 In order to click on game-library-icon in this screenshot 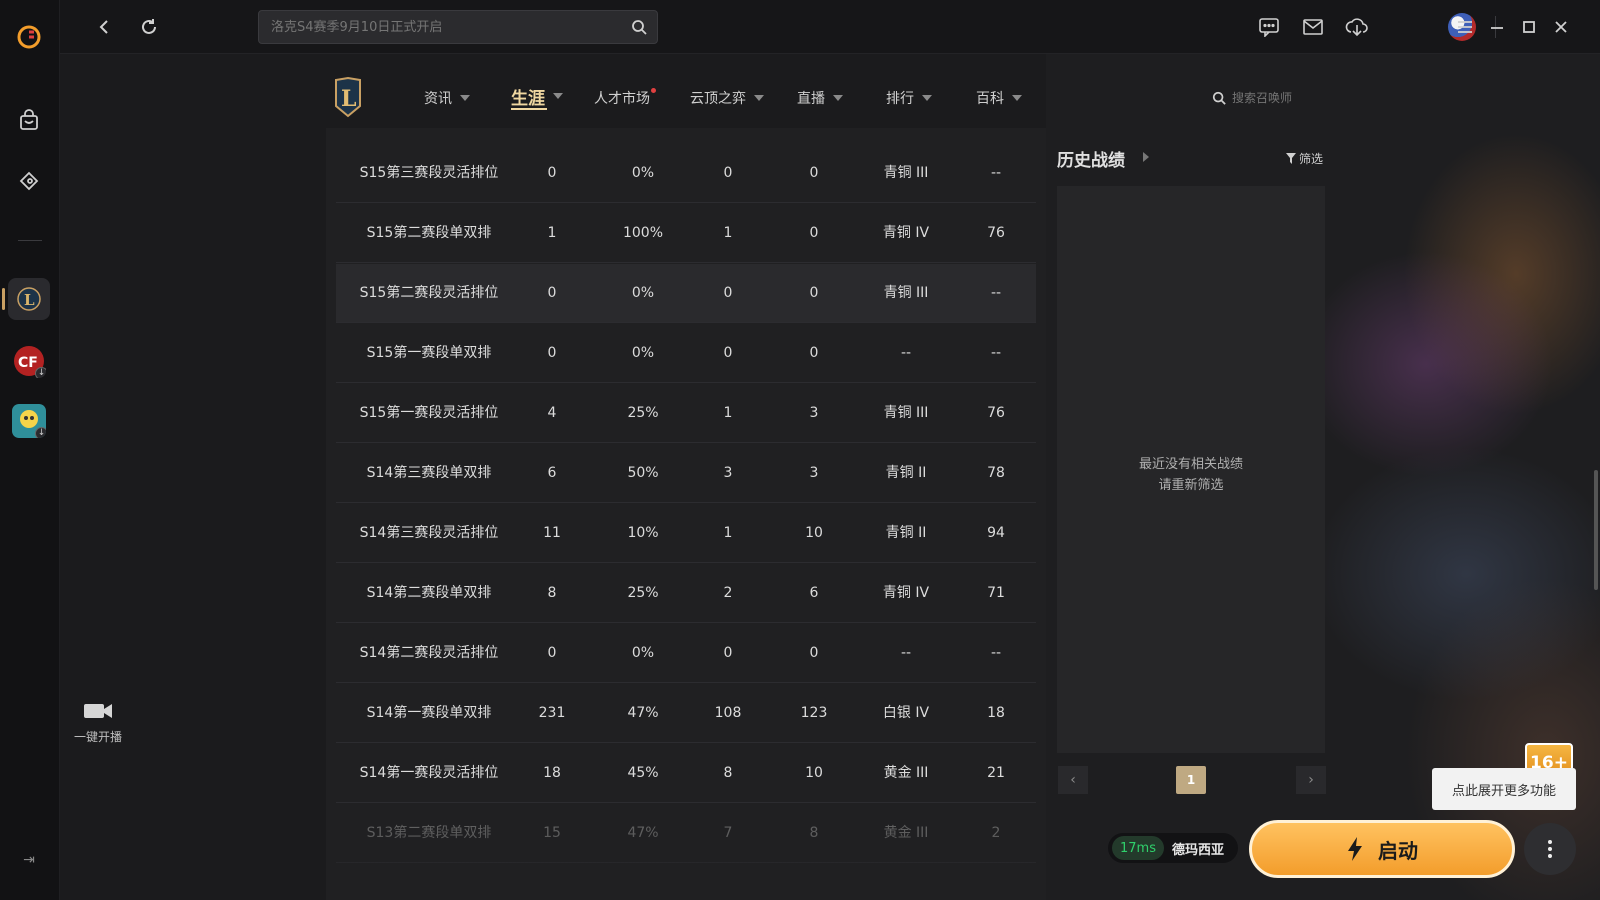, I will do `click(29, 181)`.